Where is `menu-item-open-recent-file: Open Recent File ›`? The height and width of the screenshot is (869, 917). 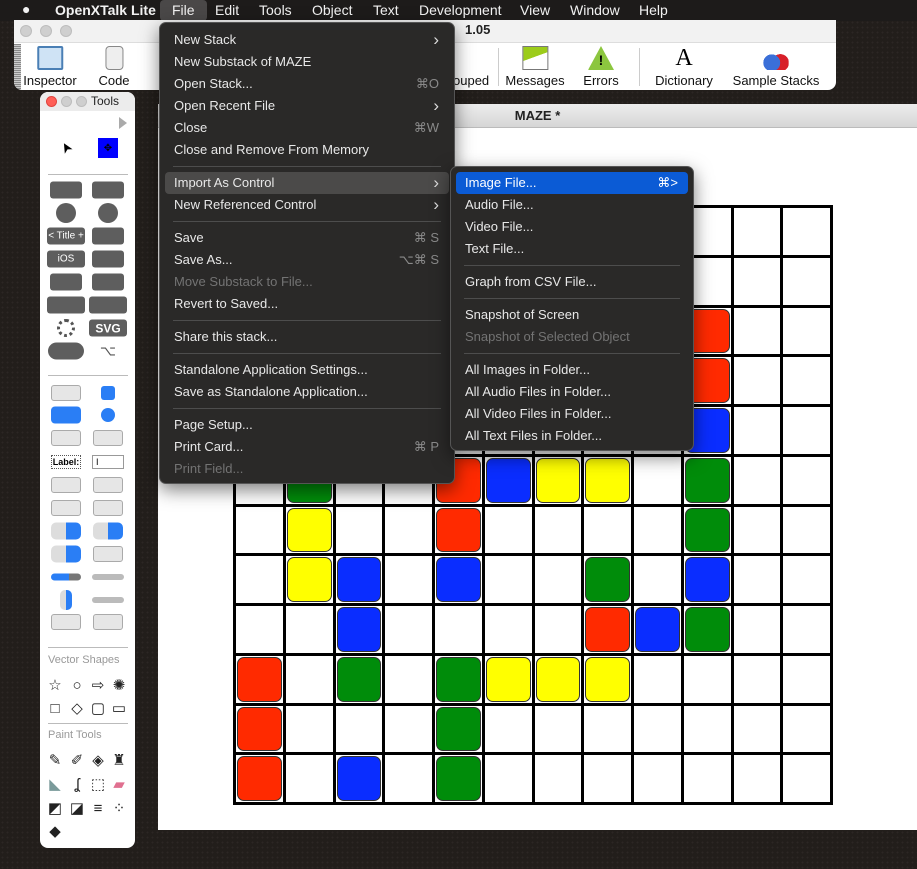
menu-item-open-recent-file: Open Recent File › is located at coordinates (307, 106).